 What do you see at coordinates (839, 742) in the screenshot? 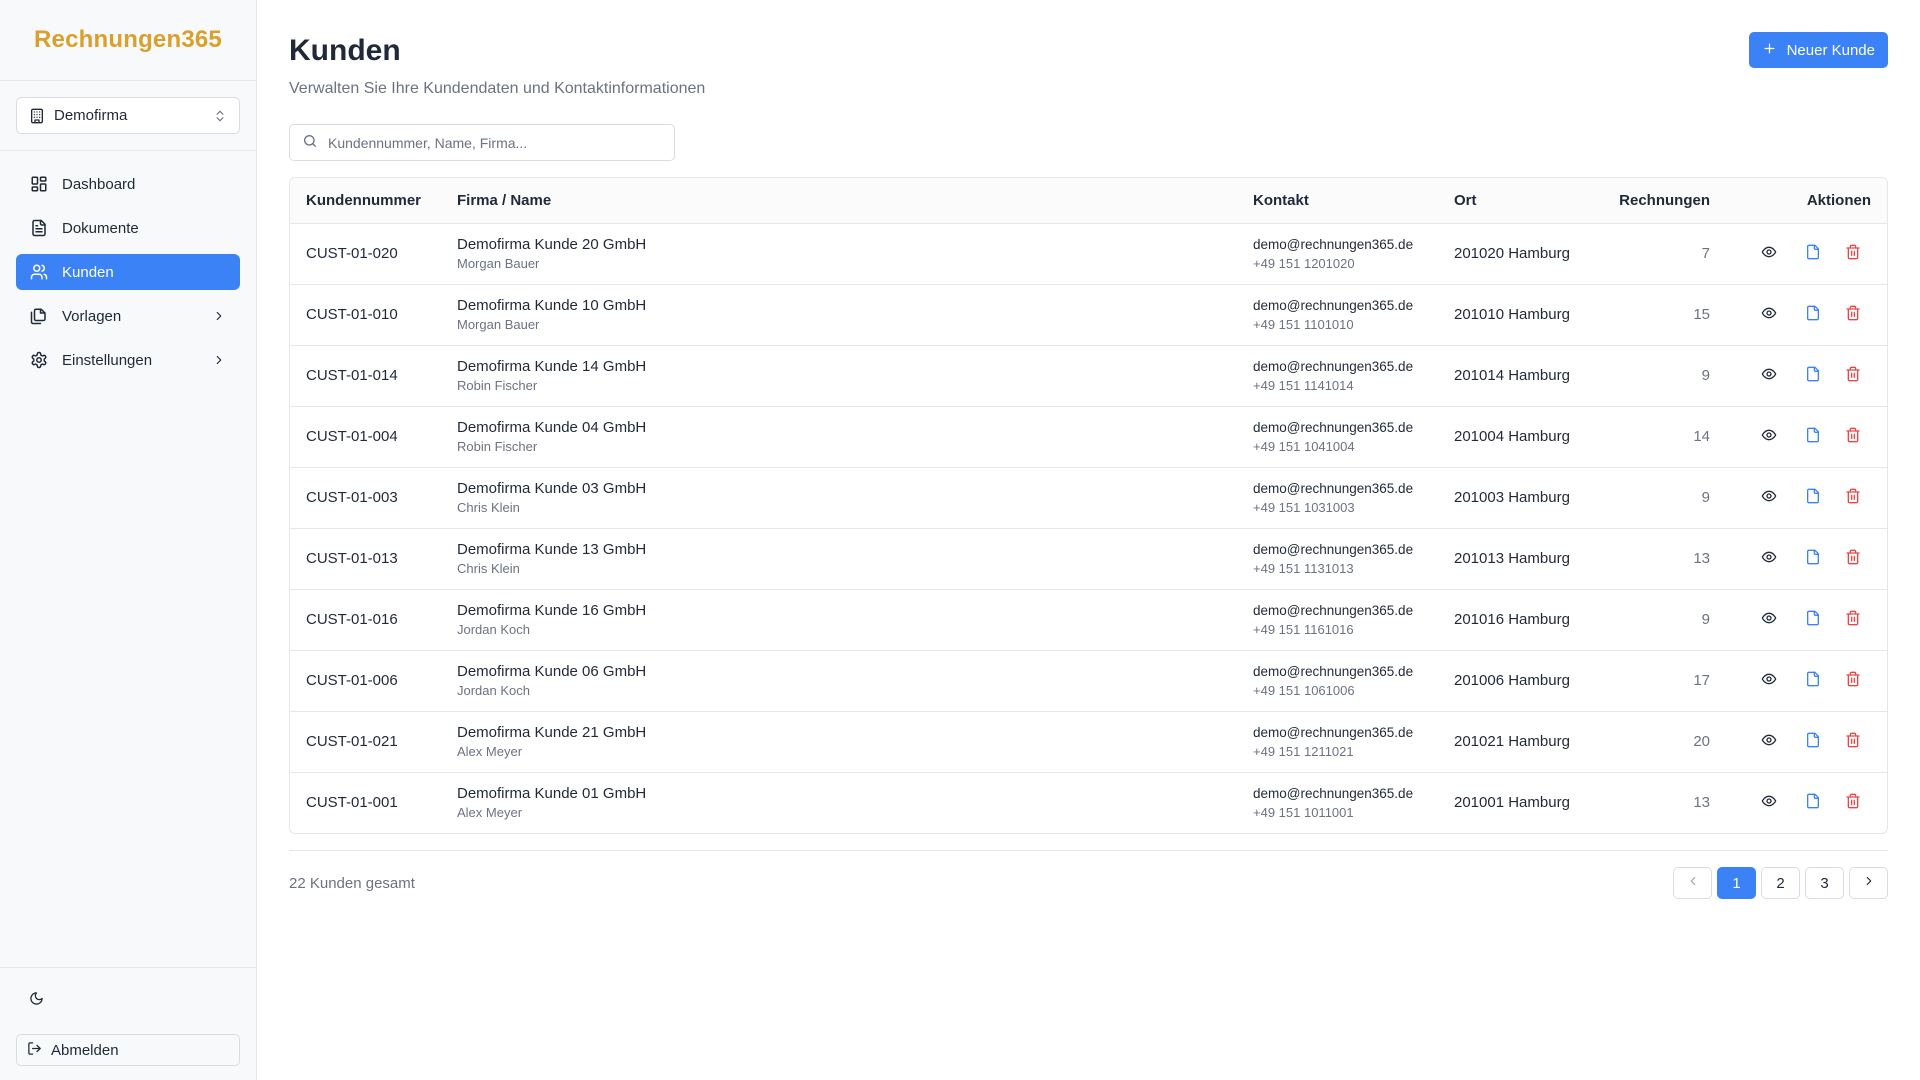
I see `customer-firm-cell: Demofirma Kunde 21 GmbH Alex Meyer` at bounding box center [839, 742].